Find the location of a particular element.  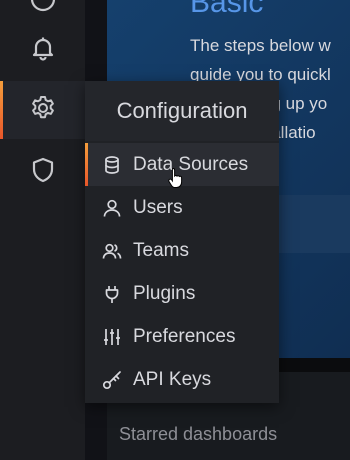

sidebar-item-alerting is located at coordinates (42, 50).